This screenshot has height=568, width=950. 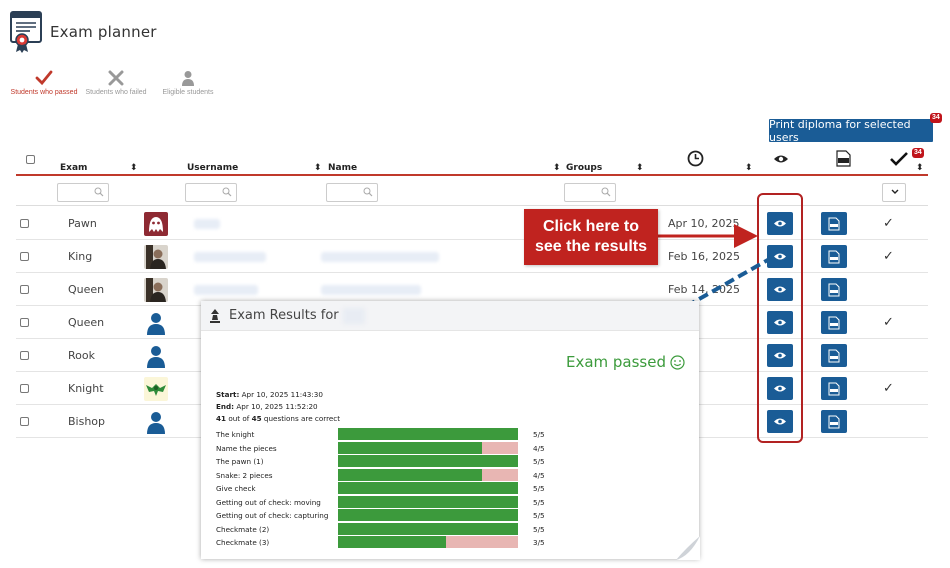 I want to click on result-row: Give check 5/5, so click(x=386, y=488).